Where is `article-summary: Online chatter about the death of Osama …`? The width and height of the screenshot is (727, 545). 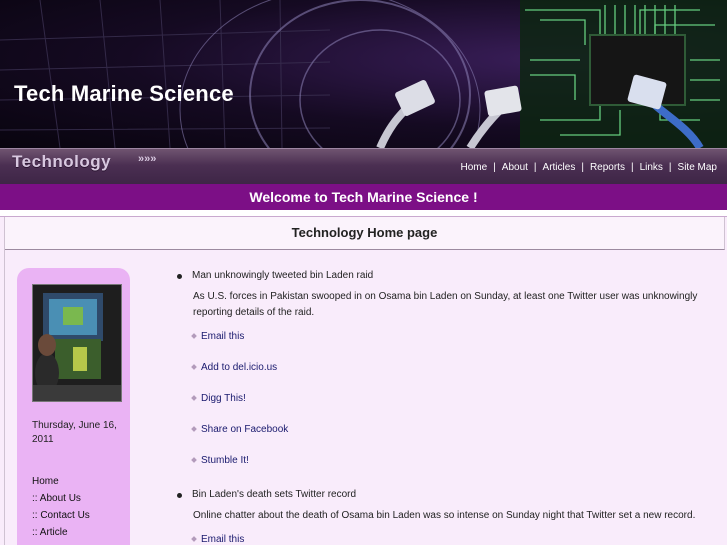
article-summary: Online chatter about the death of Osama … is located at coordinates (444, 515).